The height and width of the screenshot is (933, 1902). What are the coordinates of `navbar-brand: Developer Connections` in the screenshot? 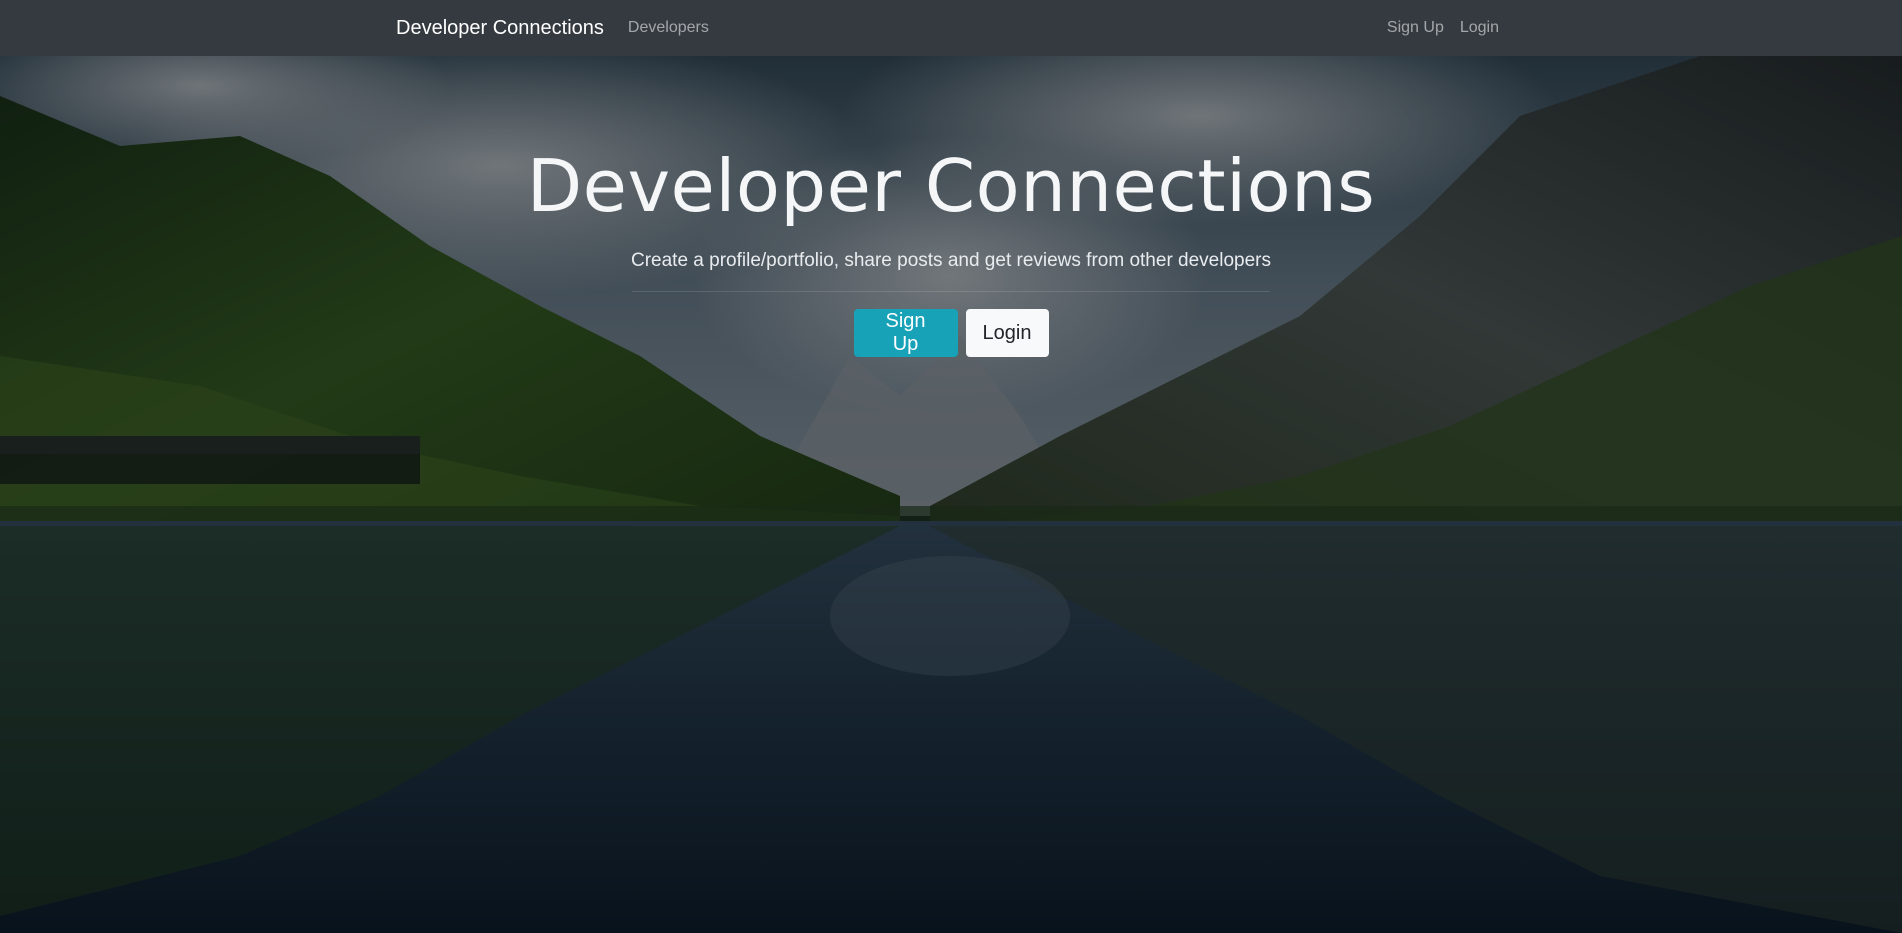 It's located at (500, 28).